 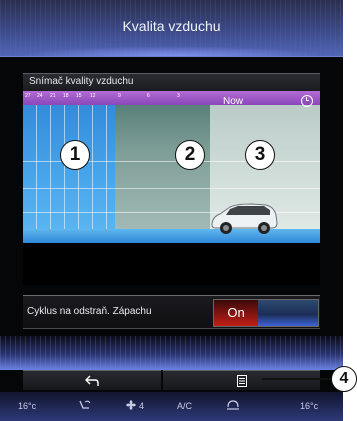 I want to click on empty-list-area, so click(x=171, y=264).